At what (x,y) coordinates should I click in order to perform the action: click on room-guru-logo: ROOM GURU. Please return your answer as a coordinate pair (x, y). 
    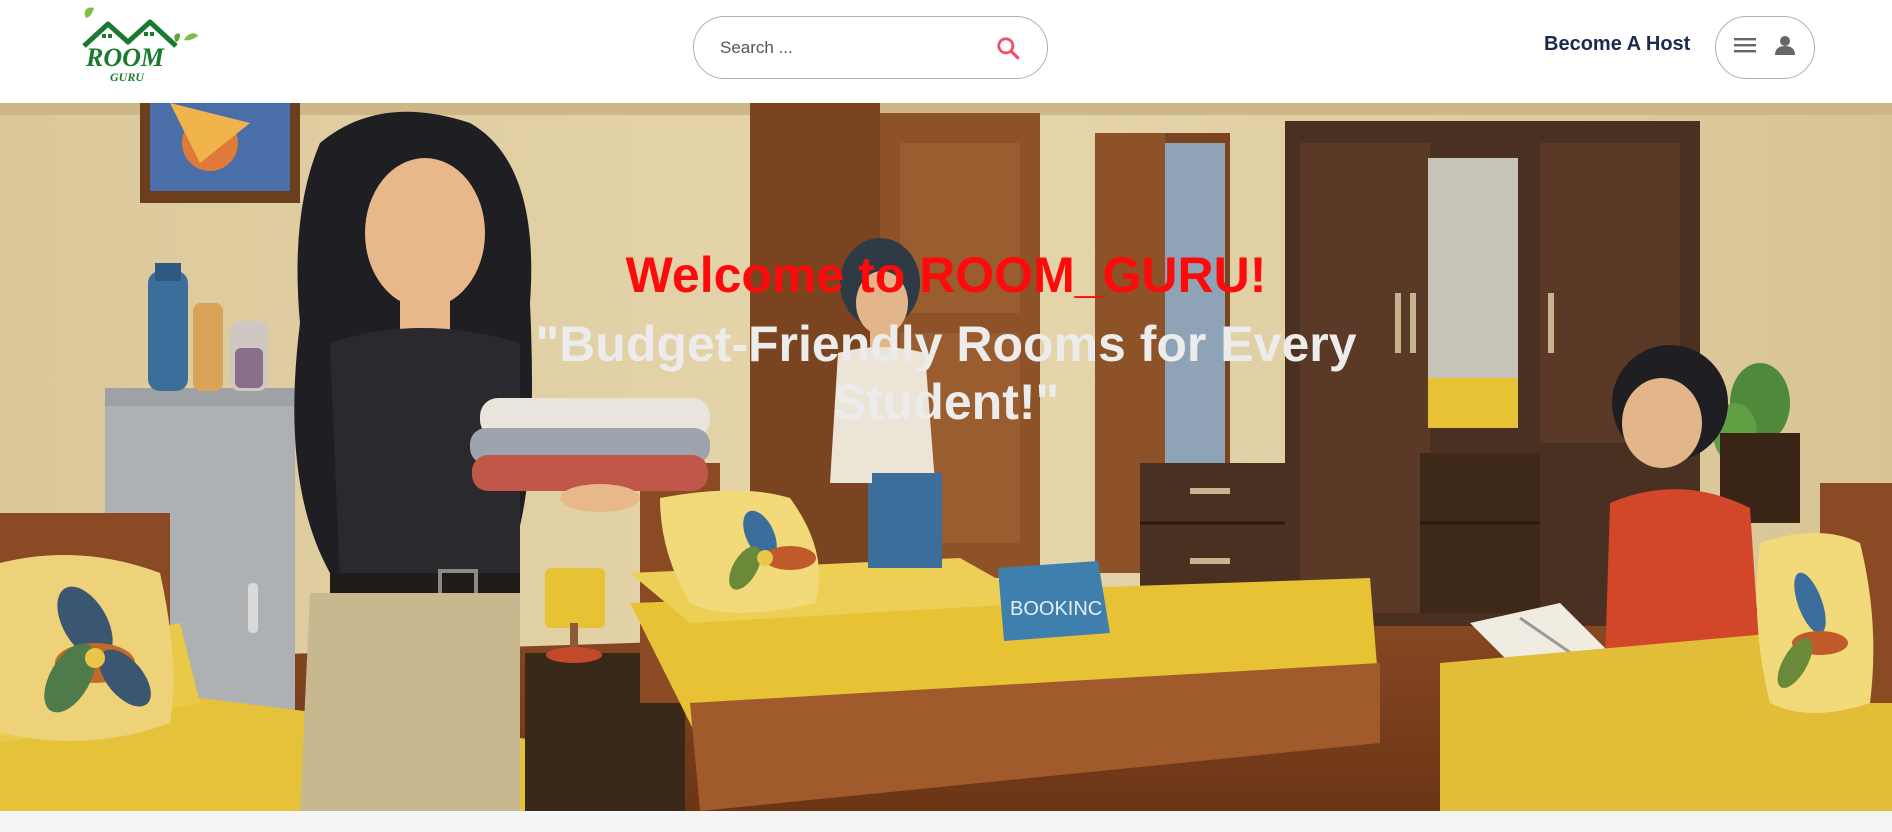
    Looking at the image, I should click on (140, 44).